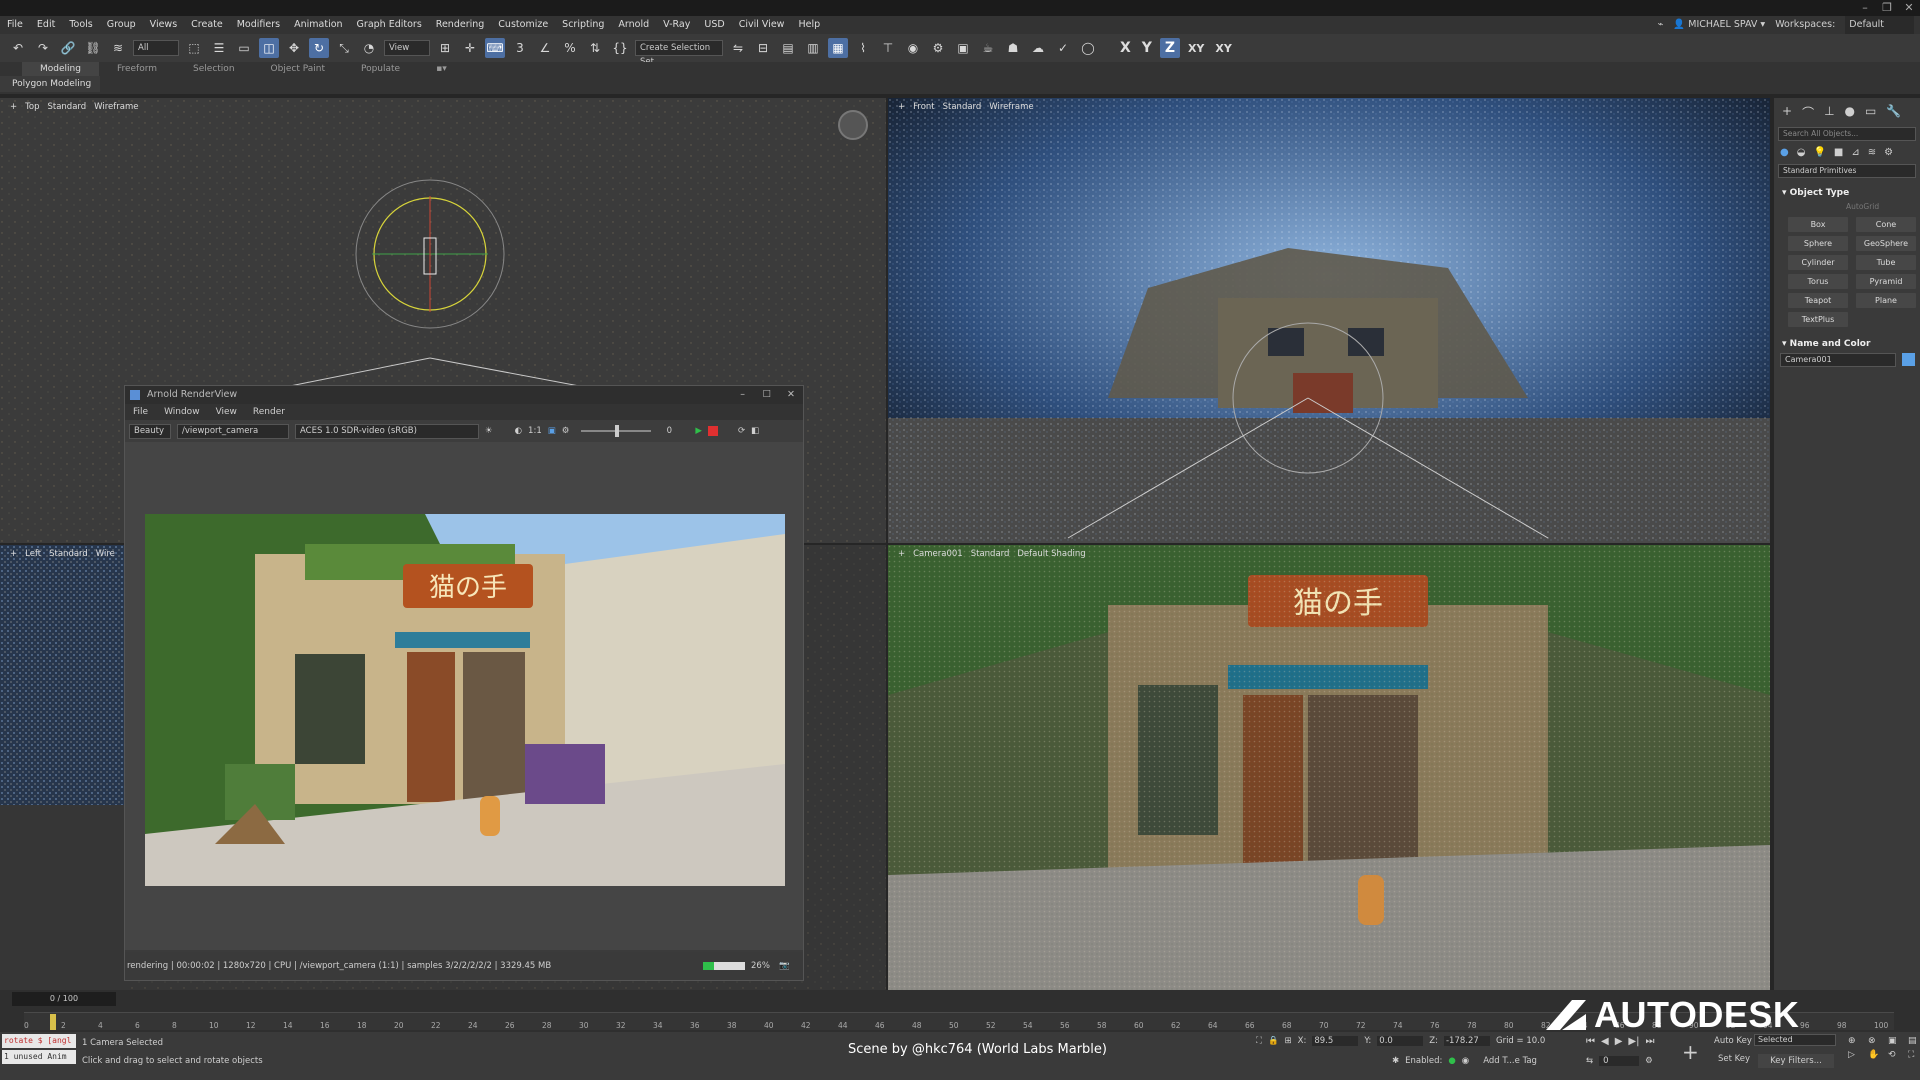  I want to click on redo-icon: ↷, so click(43, 48).